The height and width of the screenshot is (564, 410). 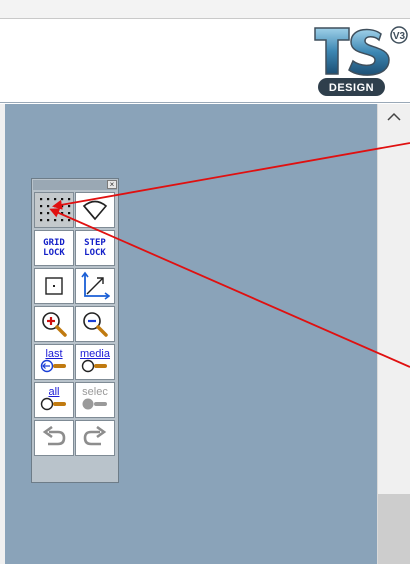 I want to click on grid-lock-label-1: GRID, so click(x=54, y=243).